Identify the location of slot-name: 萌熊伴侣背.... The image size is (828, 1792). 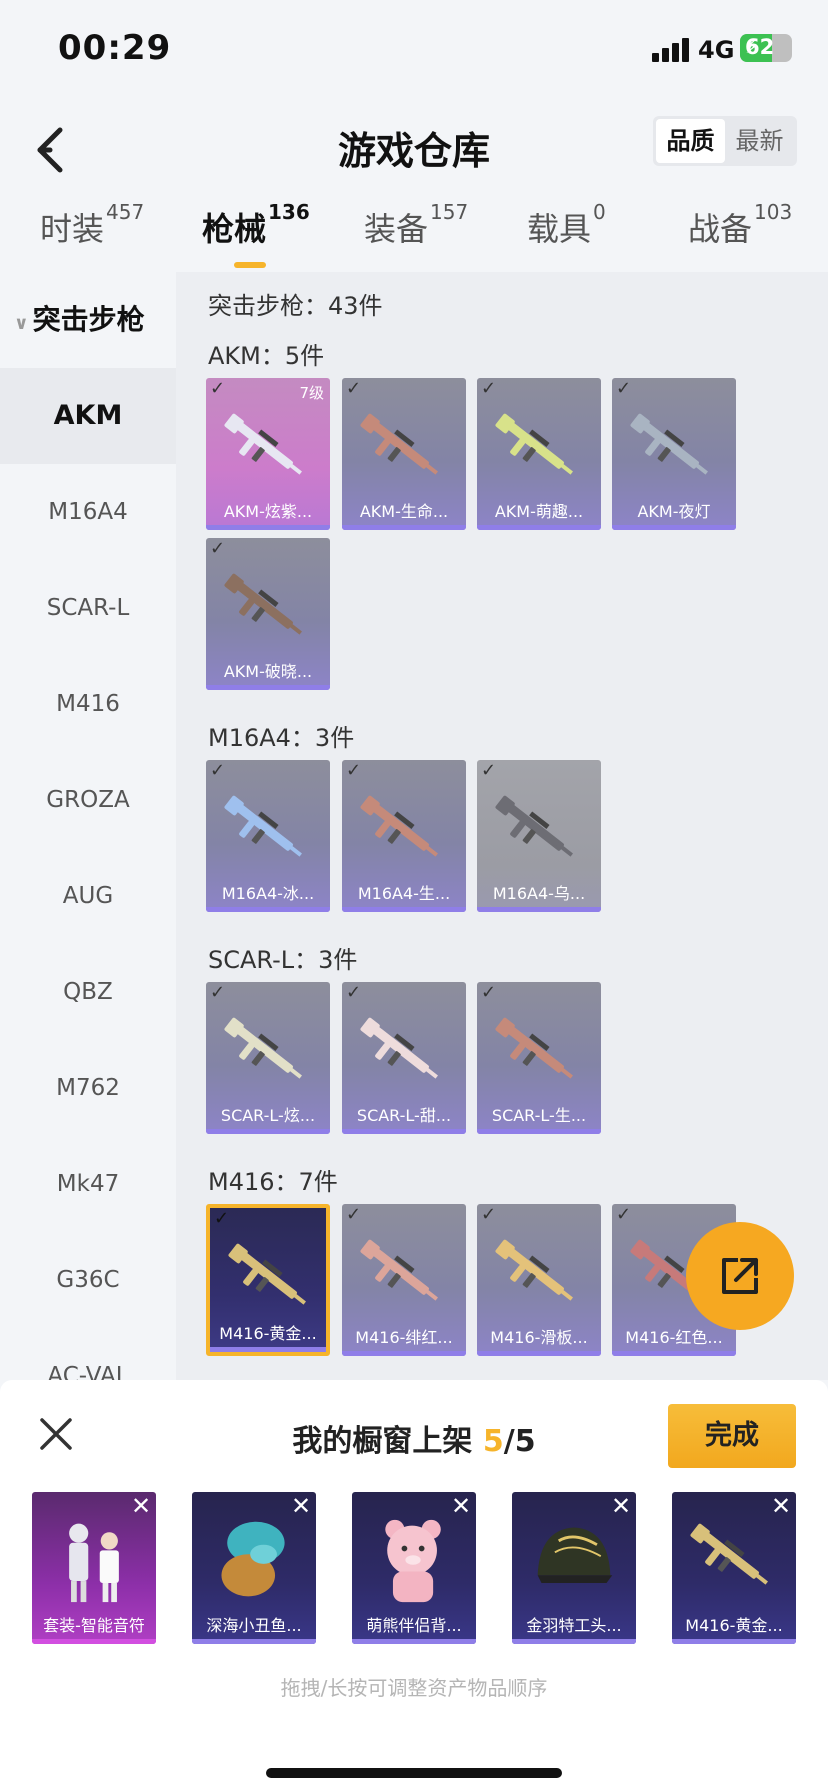
(414, 1625).